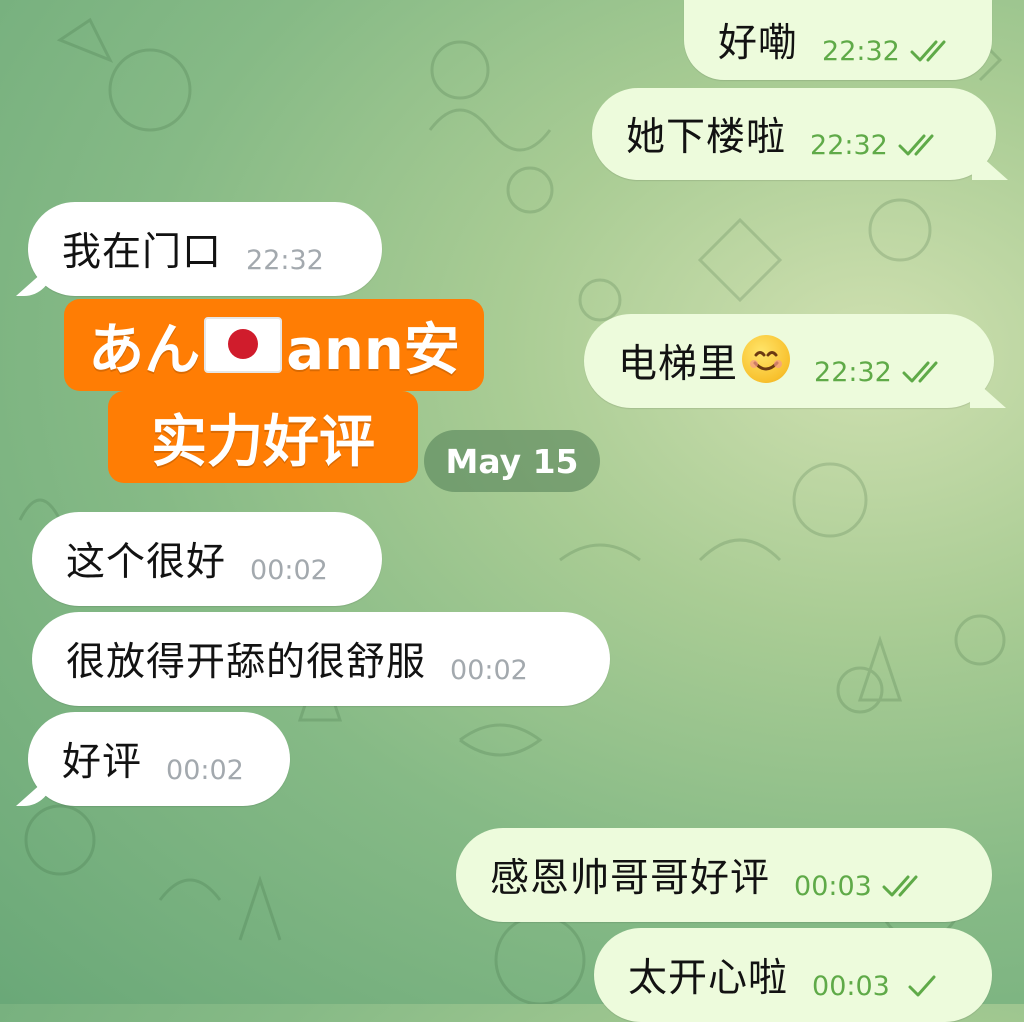 Image resolution: width=1024 pixels, height=1022 pixels. Describe the element at coordinates (144, 350) in the screenshot. I see `sticker-text-left: あん` at that location.